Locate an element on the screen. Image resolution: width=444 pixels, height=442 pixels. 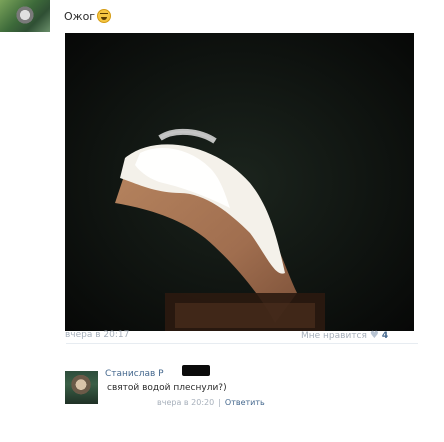
comment-author-avatar is located at coordinates (81, 387).